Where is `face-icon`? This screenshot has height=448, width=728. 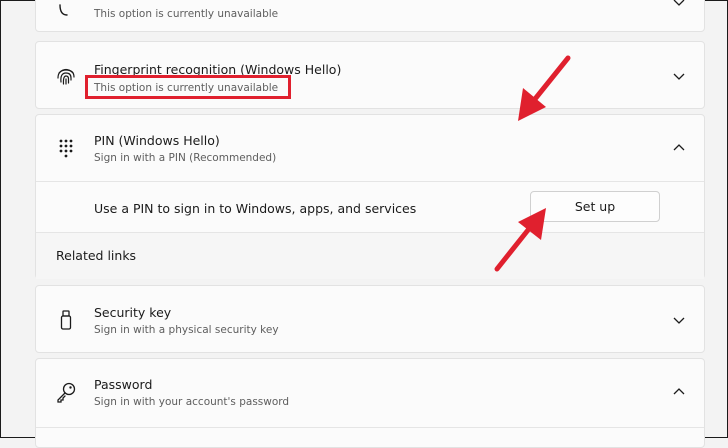
face-icon is located at coordinates (66, 10).